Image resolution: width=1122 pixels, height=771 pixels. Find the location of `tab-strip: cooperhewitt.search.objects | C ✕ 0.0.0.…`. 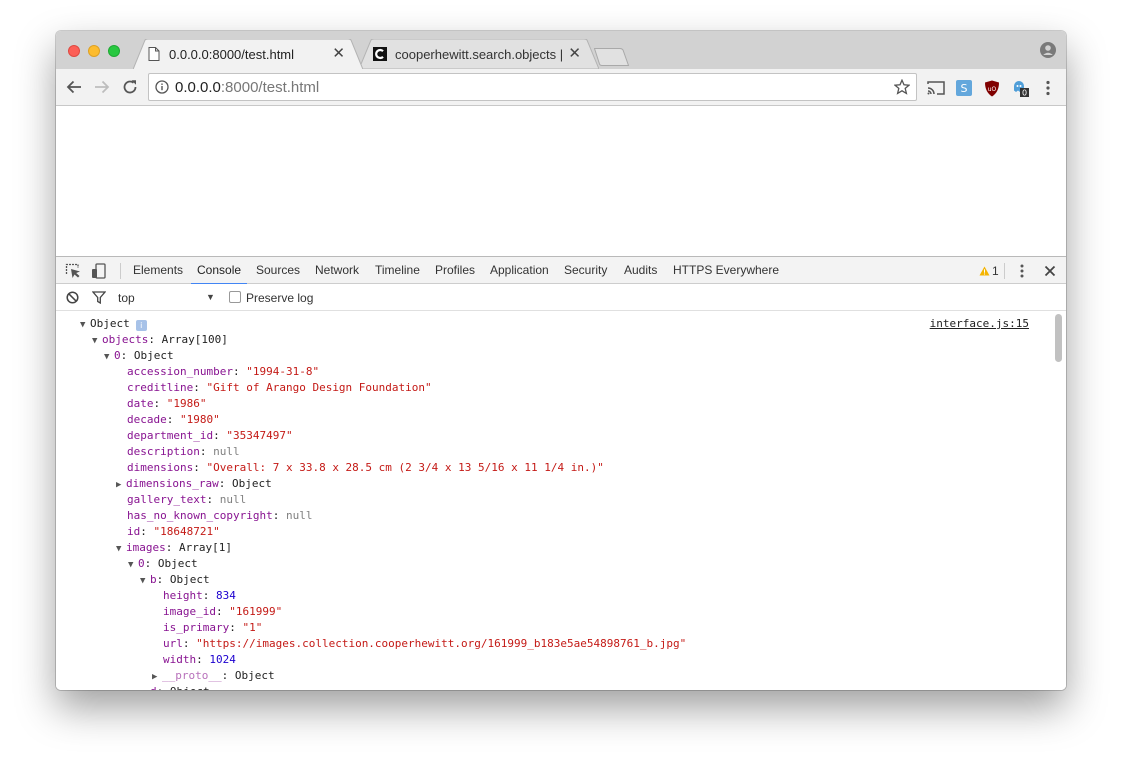

tab-strip: cooperhewitt.search.objects | C ✕ 0.0.0.… is located at coordinates (561, 50).